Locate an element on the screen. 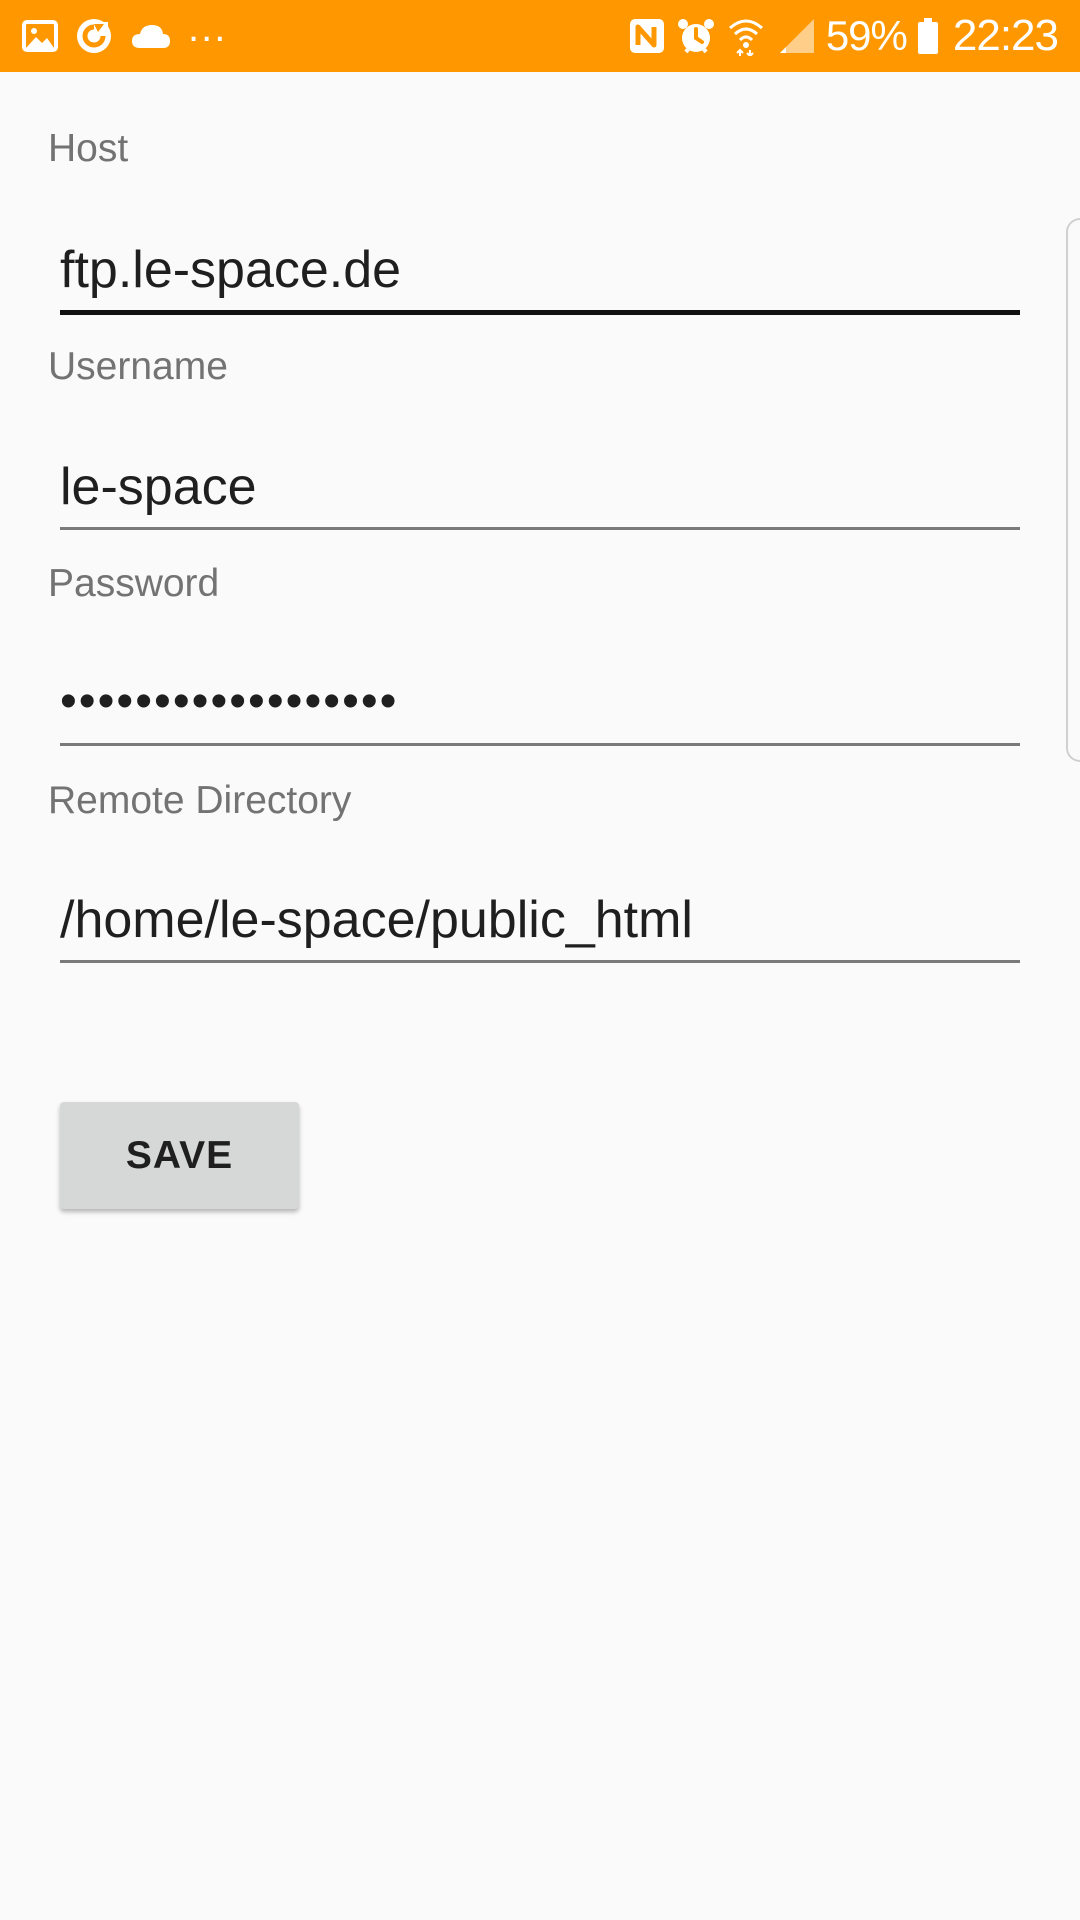  clock: 22:23 is located at coordinates (1005, 35).